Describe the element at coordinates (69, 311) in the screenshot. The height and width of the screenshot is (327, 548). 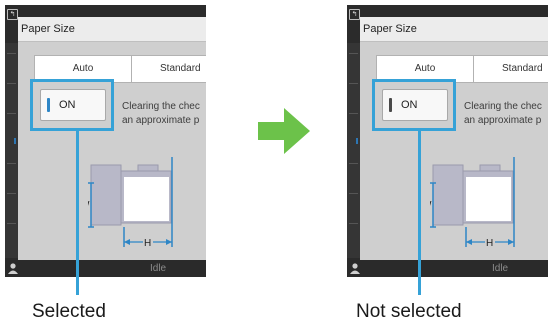
I see `caption-selected: Selected` at that location.